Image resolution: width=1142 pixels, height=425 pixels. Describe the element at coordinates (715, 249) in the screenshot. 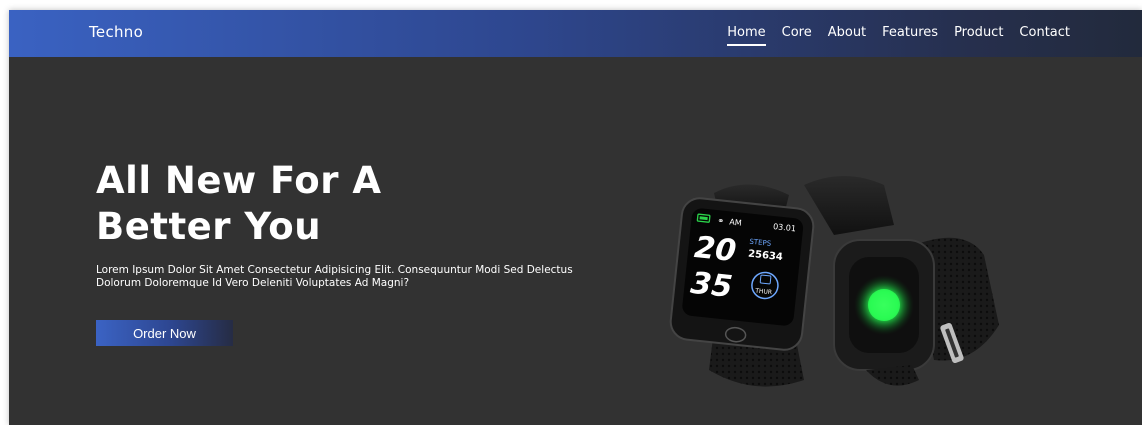

I see `watch-hour: 20` at that location.